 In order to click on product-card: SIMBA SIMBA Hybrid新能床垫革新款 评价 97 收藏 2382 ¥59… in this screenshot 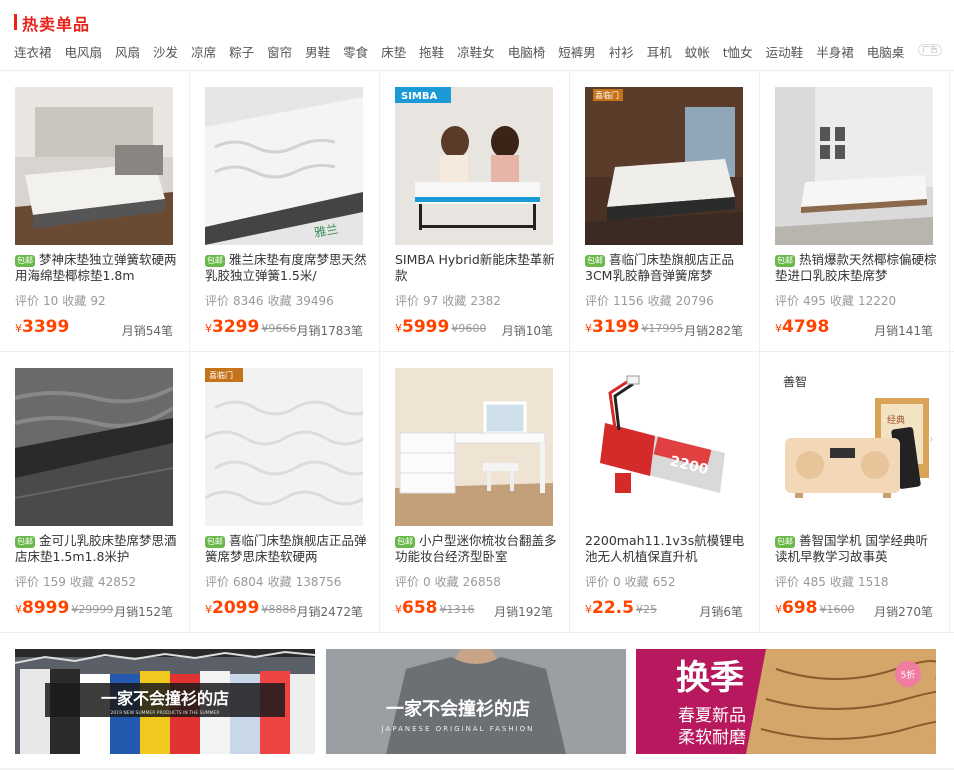, I will do `click(475, 211)`.